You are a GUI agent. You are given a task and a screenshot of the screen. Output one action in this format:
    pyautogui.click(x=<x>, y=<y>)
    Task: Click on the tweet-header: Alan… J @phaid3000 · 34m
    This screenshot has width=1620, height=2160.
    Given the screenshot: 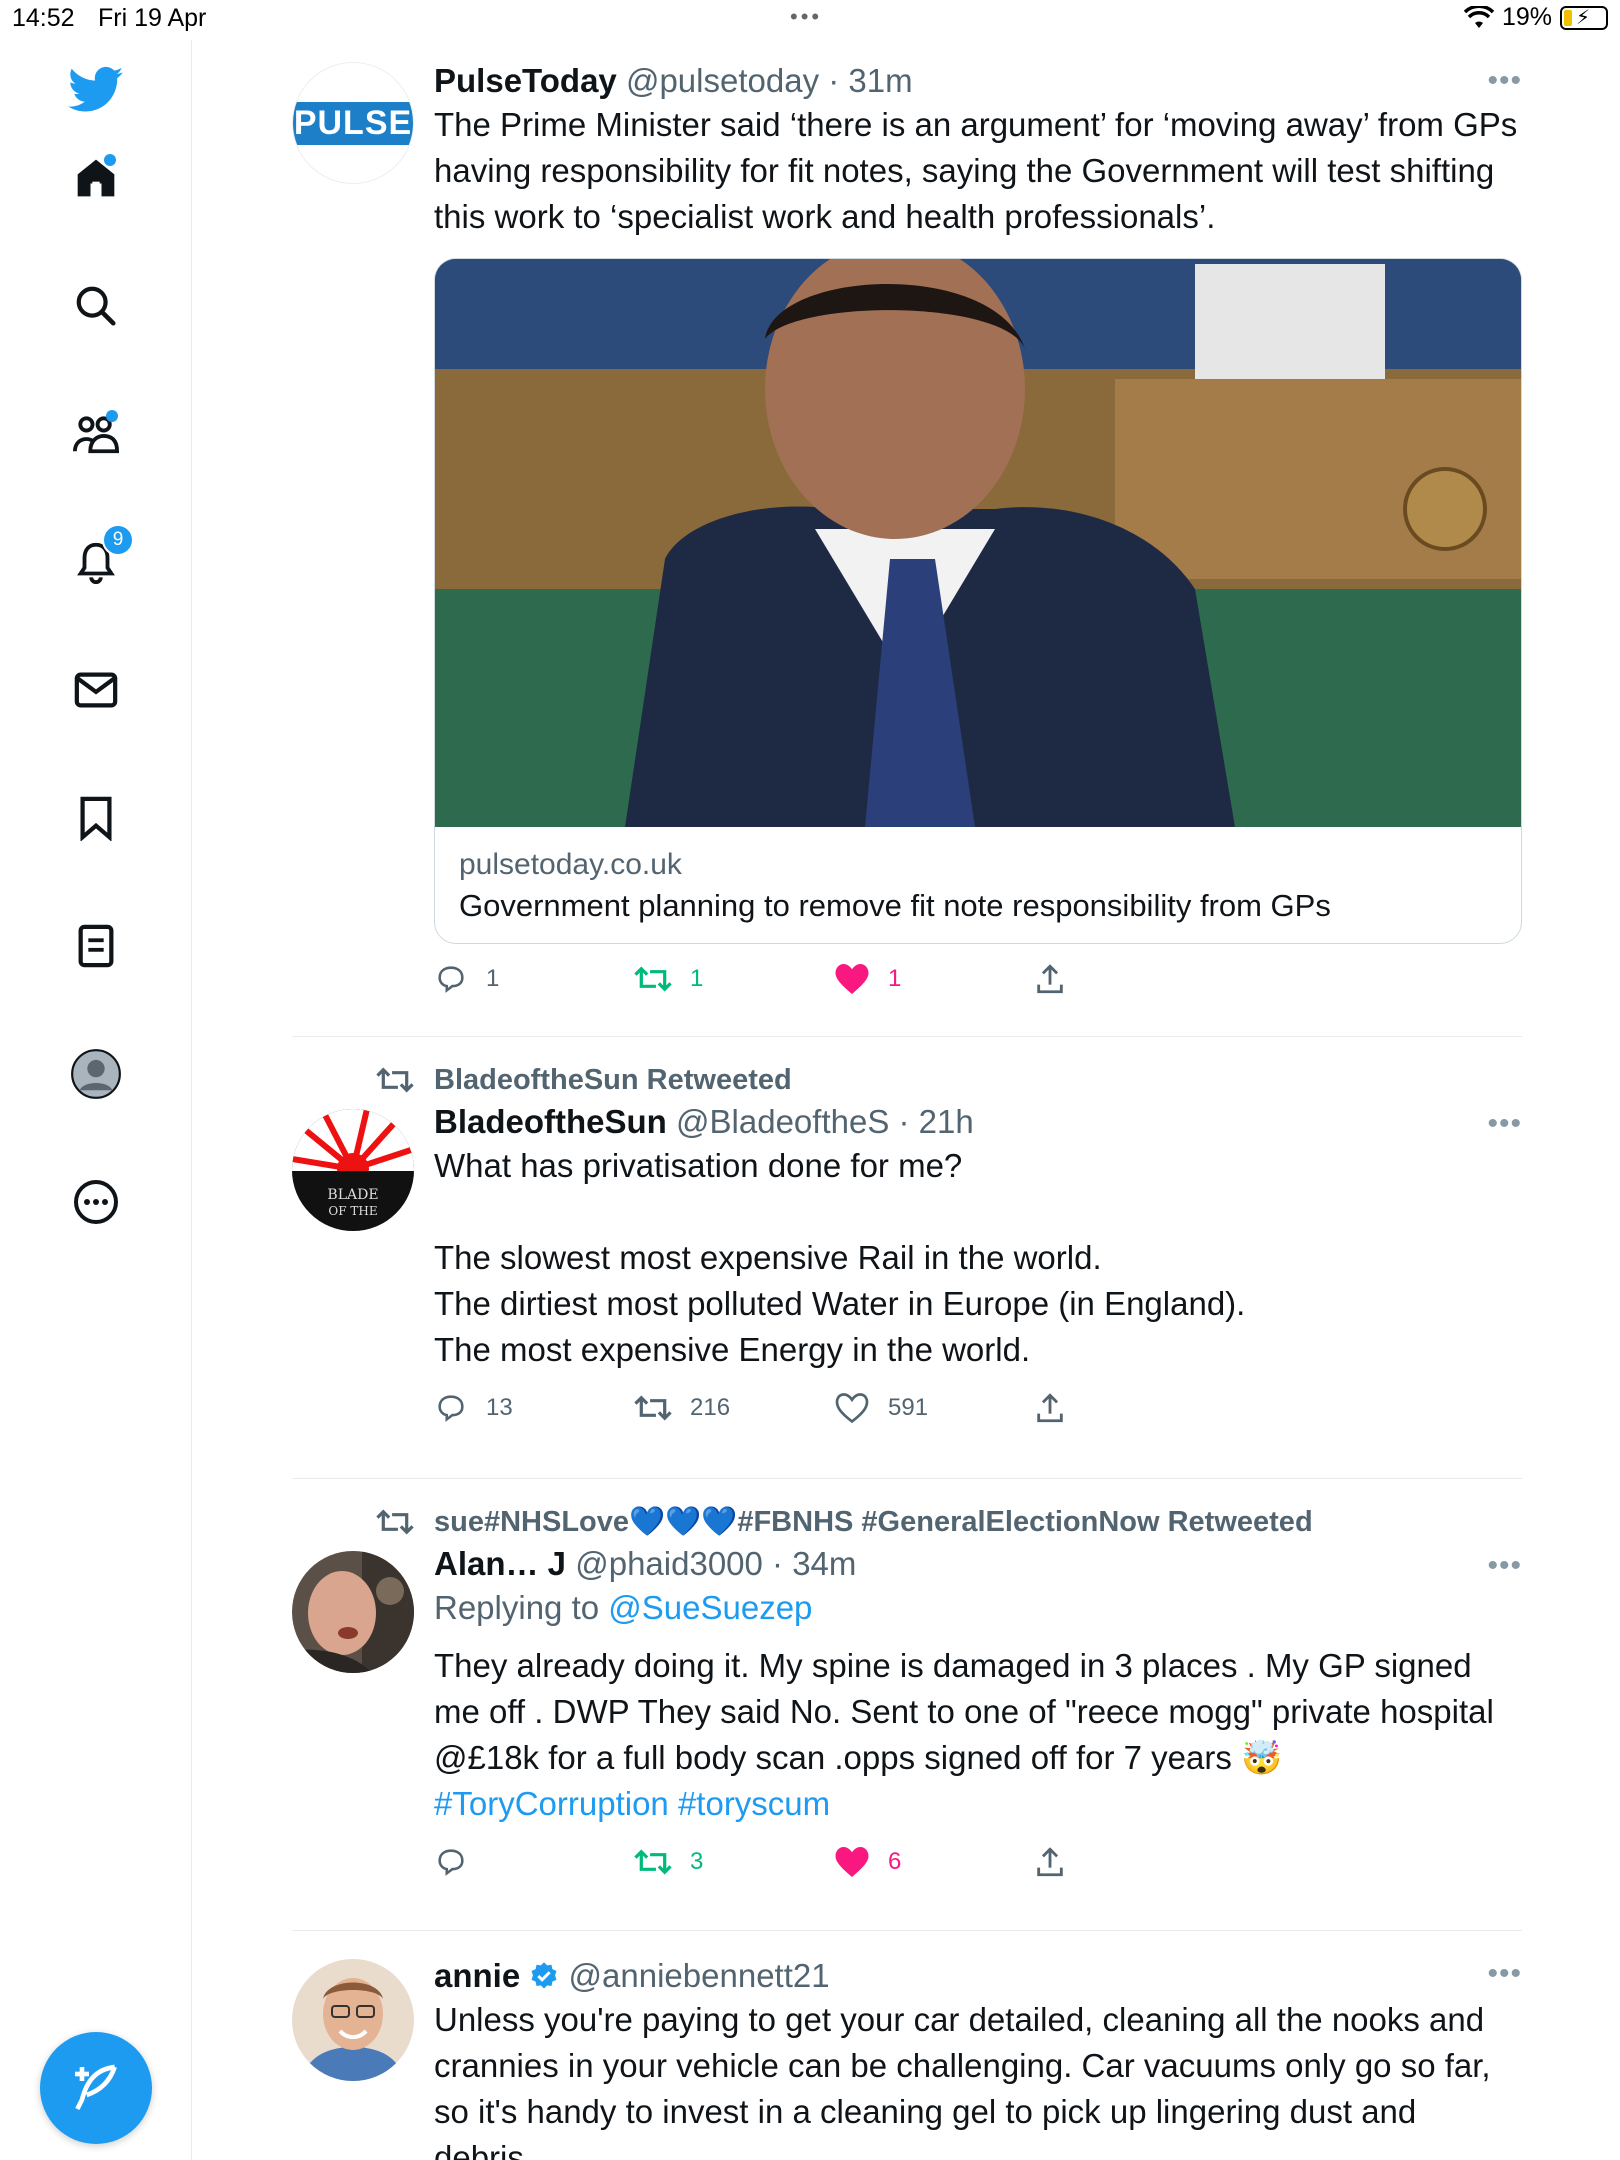 What is the action you would take?
    pyautogui.click(x=645, y=1563)
    